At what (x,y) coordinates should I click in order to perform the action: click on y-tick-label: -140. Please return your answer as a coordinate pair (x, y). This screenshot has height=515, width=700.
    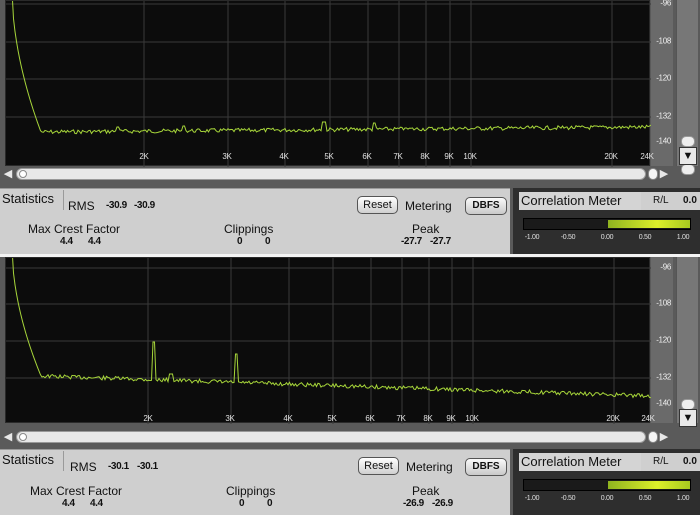
    Looking at the image, I should click on (663, 403).